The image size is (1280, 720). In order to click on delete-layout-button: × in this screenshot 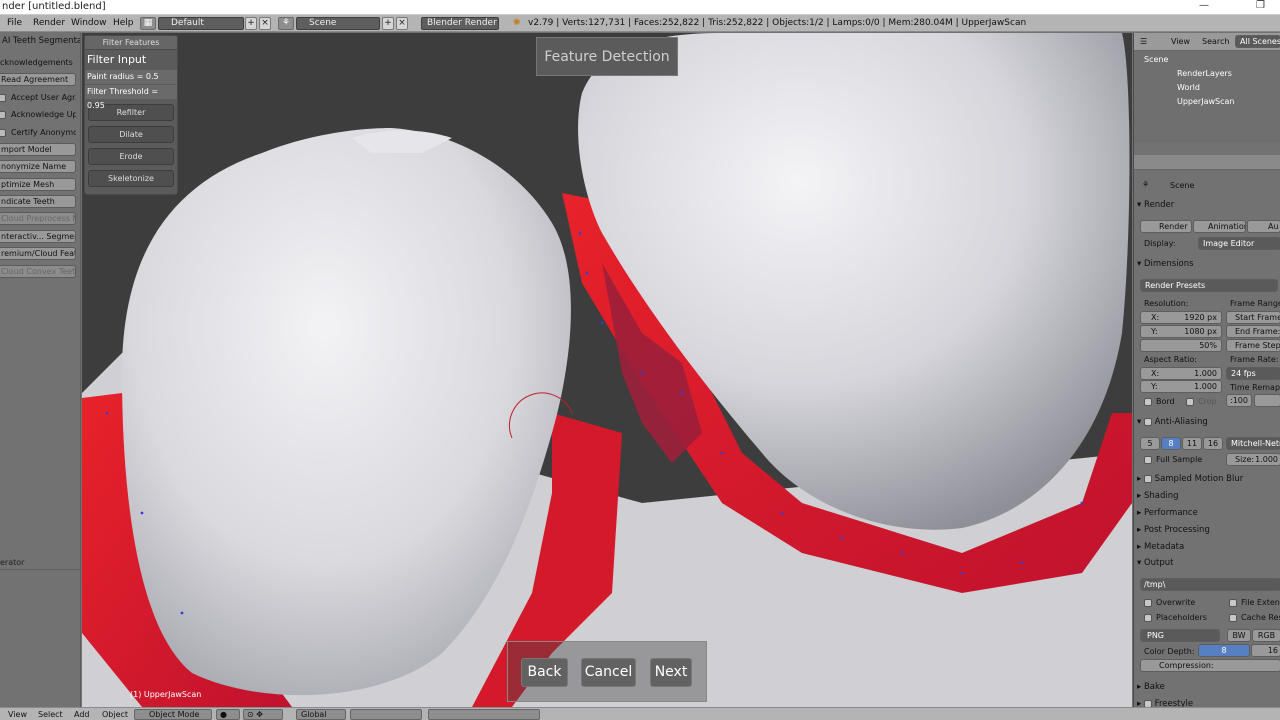, I will do `click(265, 23)`.